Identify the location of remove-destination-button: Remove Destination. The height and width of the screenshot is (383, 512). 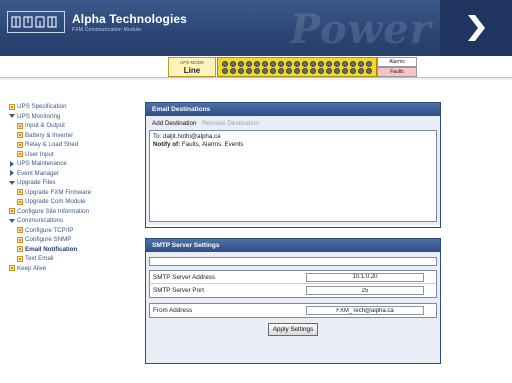
(230, 123).